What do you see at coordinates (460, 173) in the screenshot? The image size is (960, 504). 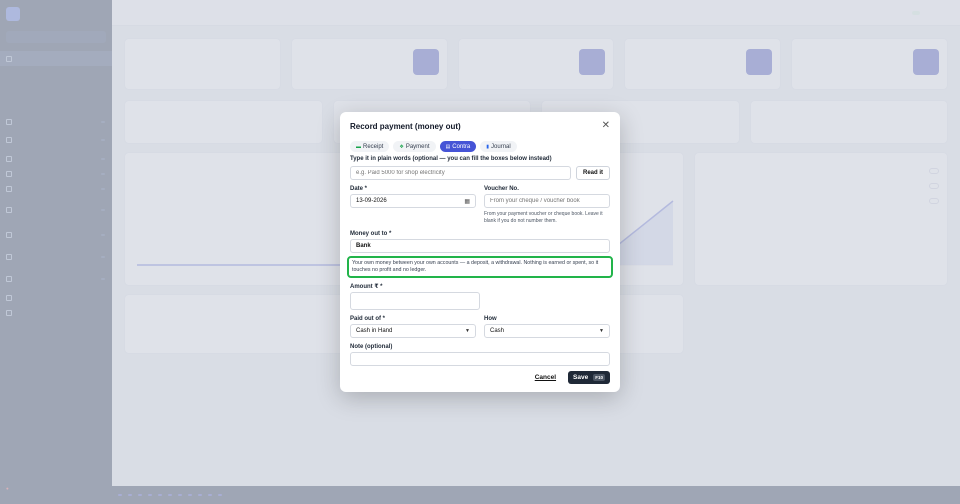 I see `plain-words-input` at bounding box center [460, 173].